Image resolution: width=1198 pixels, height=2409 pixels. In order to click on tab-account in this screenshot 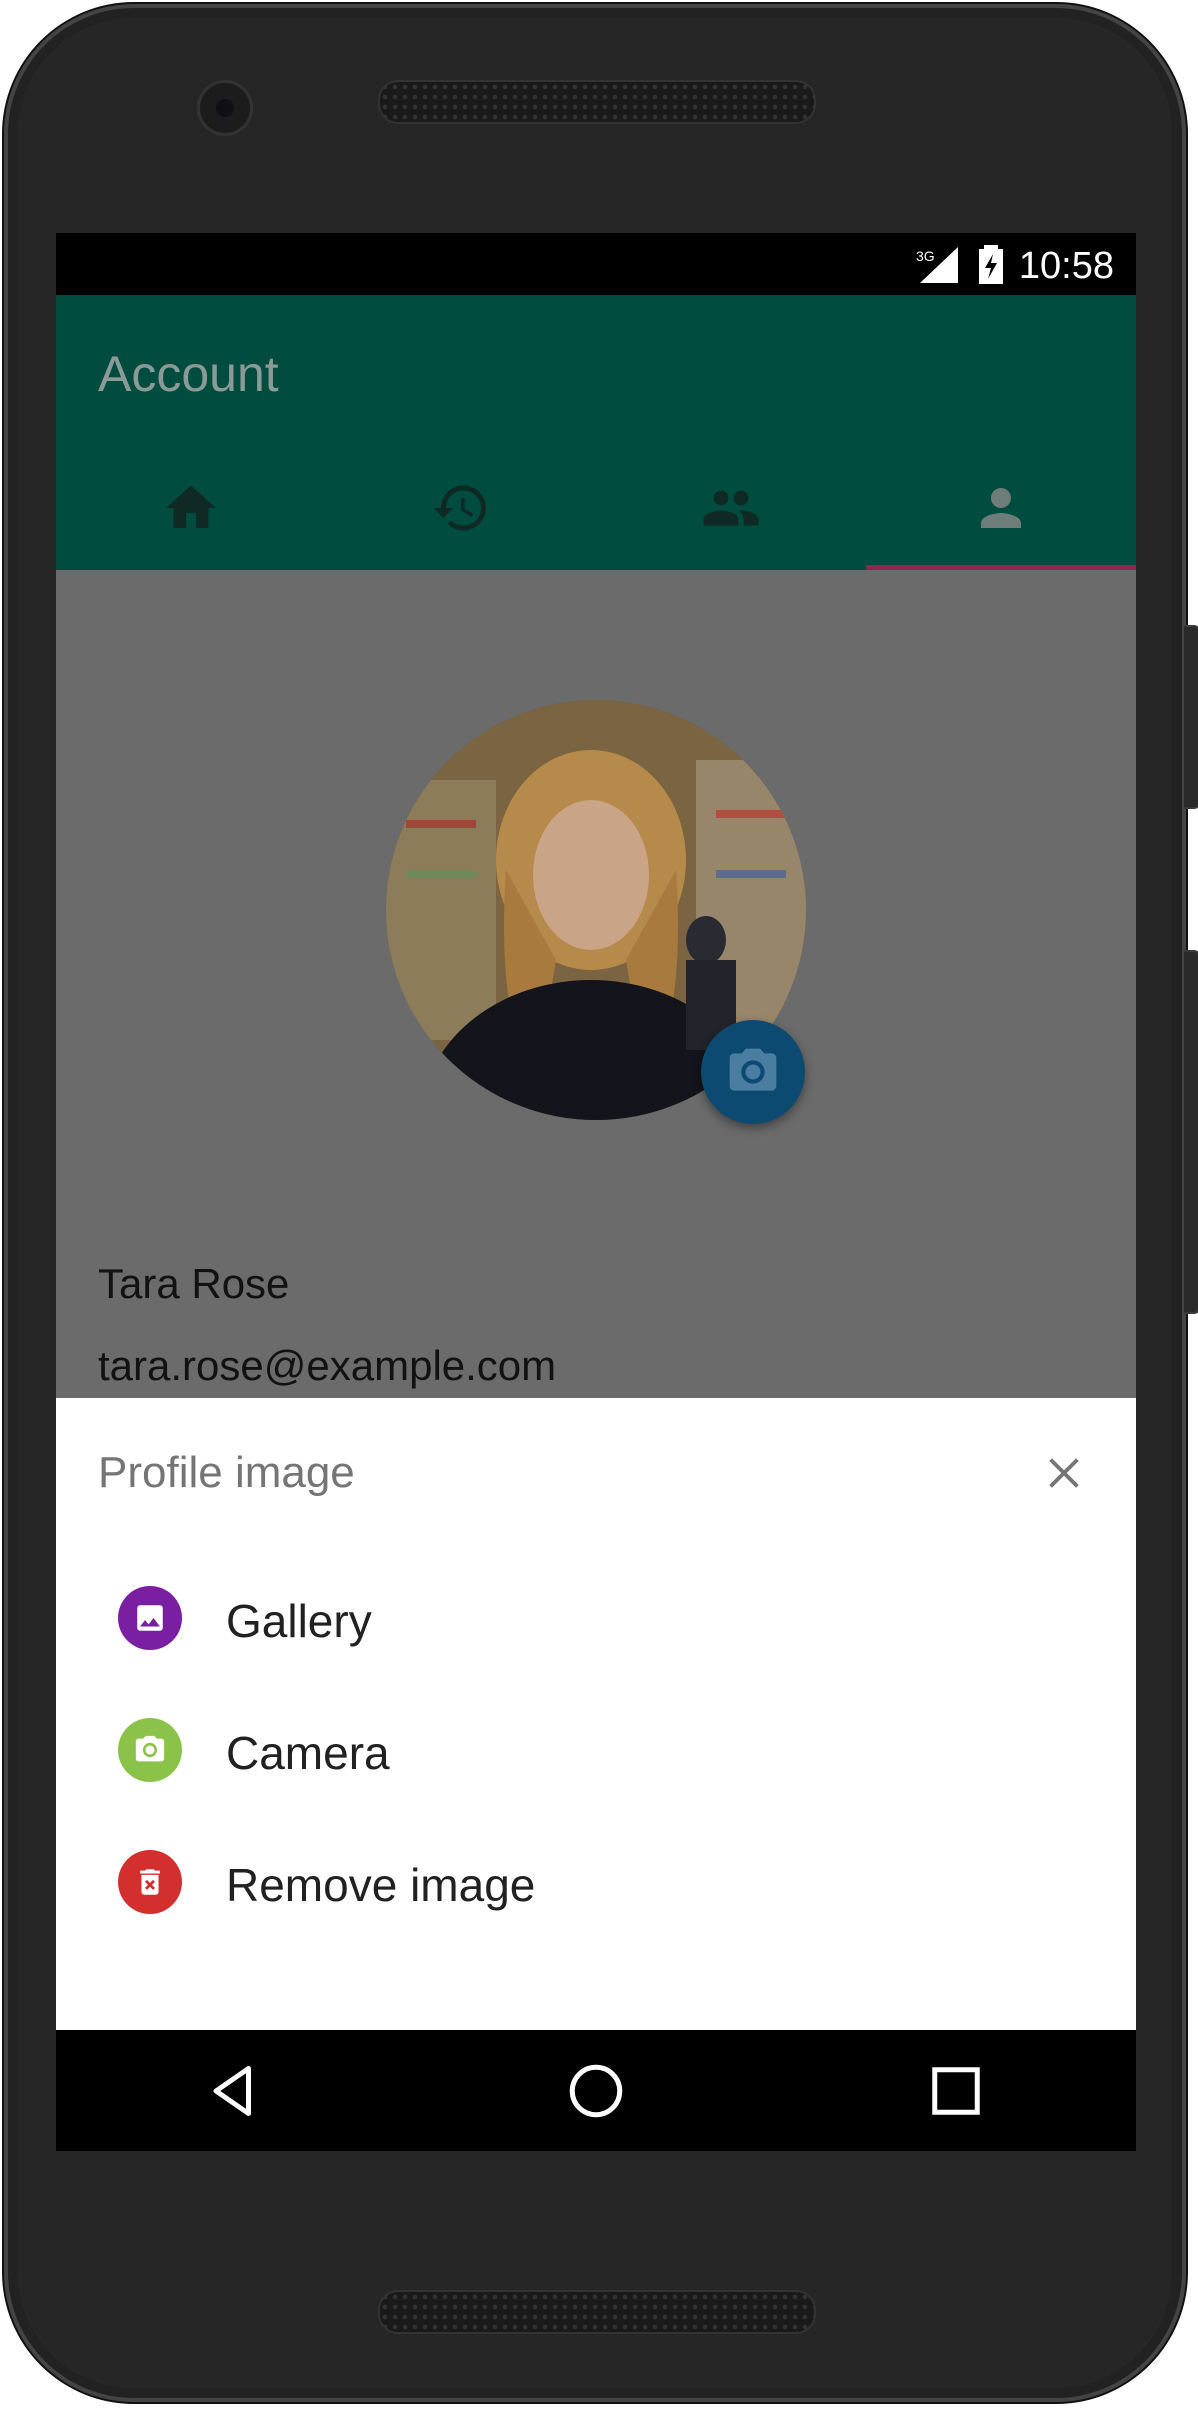, I will do `click(1001, 507)`.